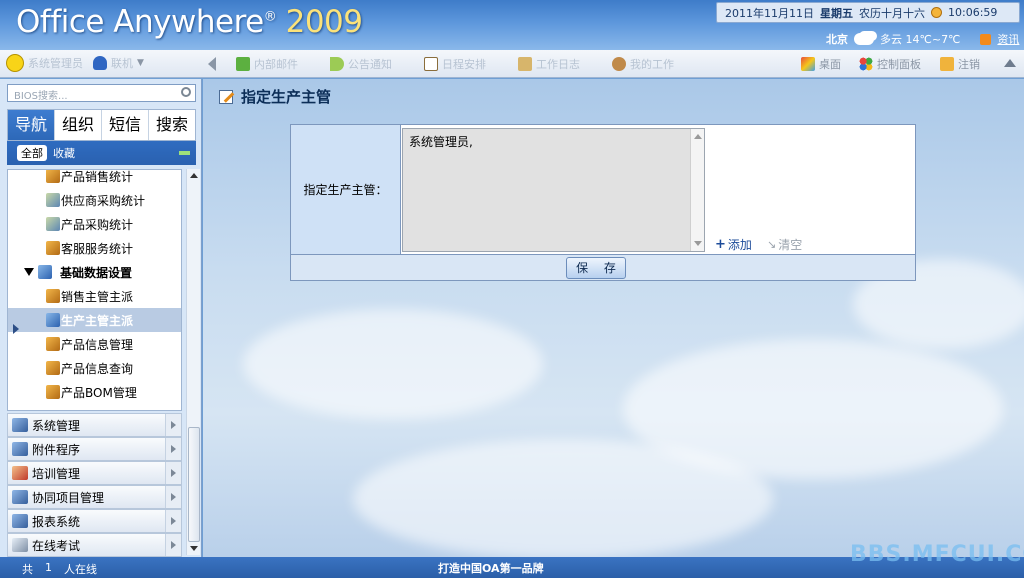  Describe the element at coordinates (140, 63) in the screenshot. I see `chevron-down-icon: ▼` at that location.